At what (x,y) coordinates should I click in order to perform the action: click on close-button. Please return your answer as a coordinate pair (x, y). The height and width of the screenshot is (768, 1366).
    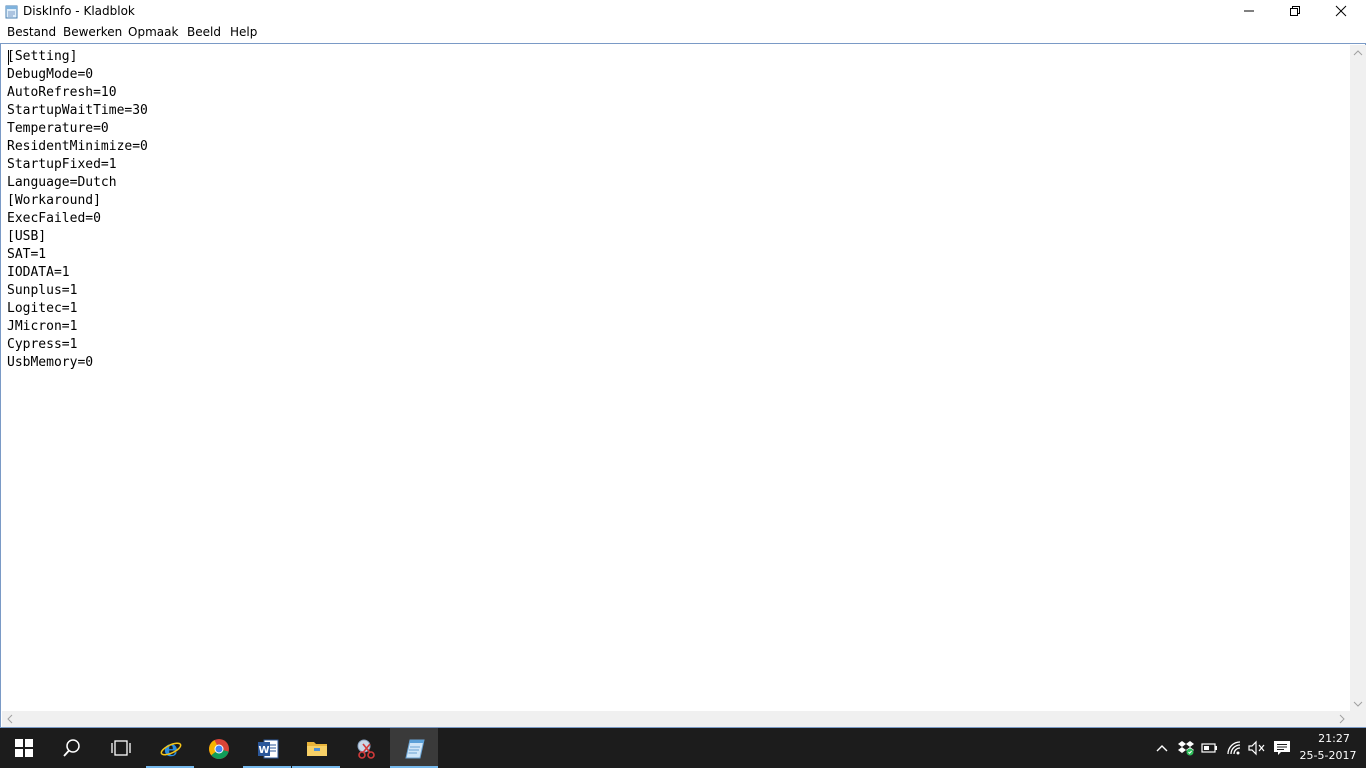
    Looking at the image, I should click on (1341, 11).